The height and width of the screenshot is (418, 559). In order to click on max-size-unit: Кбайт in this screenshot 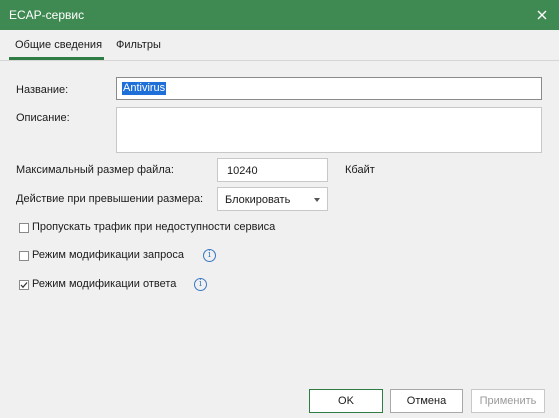, I will do `click(360, 170)`.